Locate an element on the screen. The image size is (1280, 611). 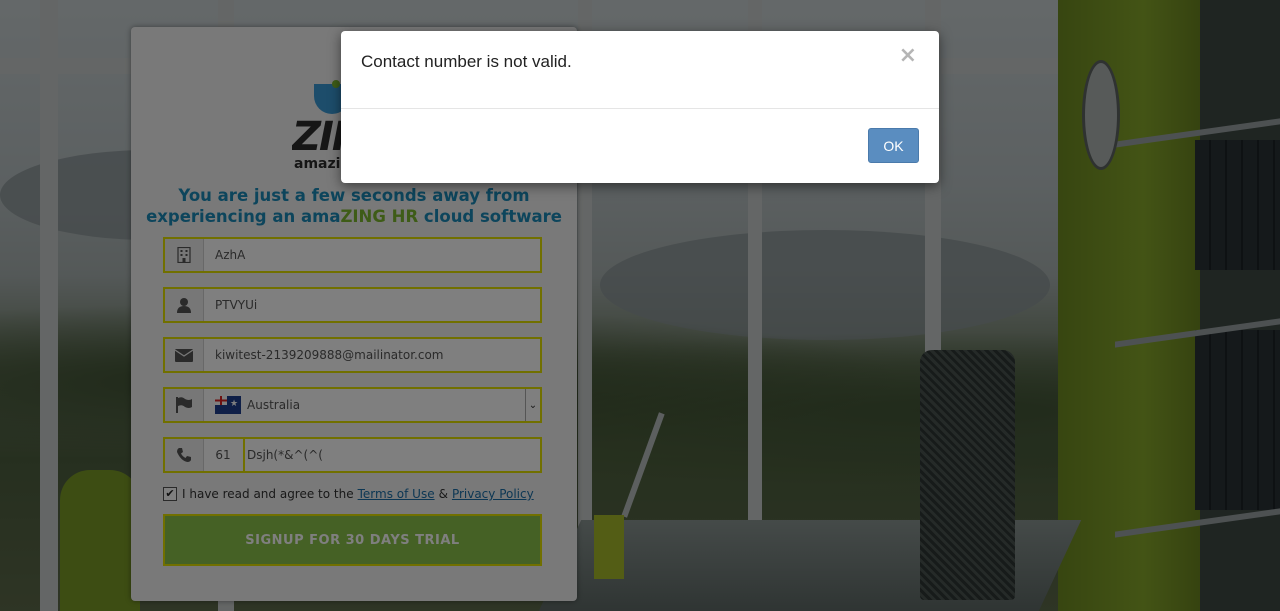
close-icon: × is located at coordinates (908, 55).